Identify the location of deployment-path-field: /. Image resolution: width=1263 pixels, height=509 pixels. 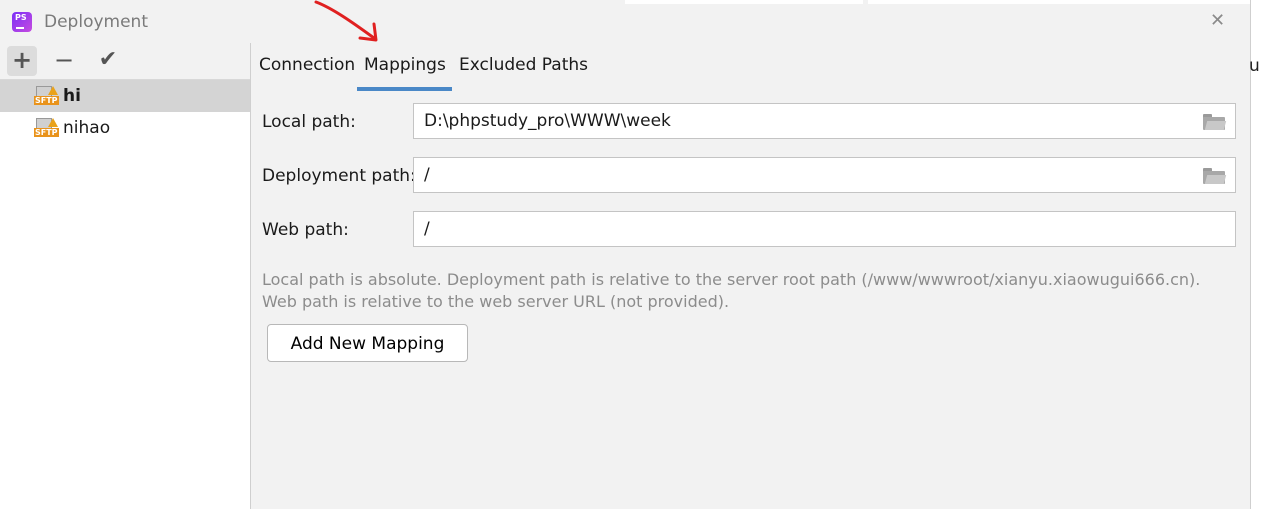
(824, 175).